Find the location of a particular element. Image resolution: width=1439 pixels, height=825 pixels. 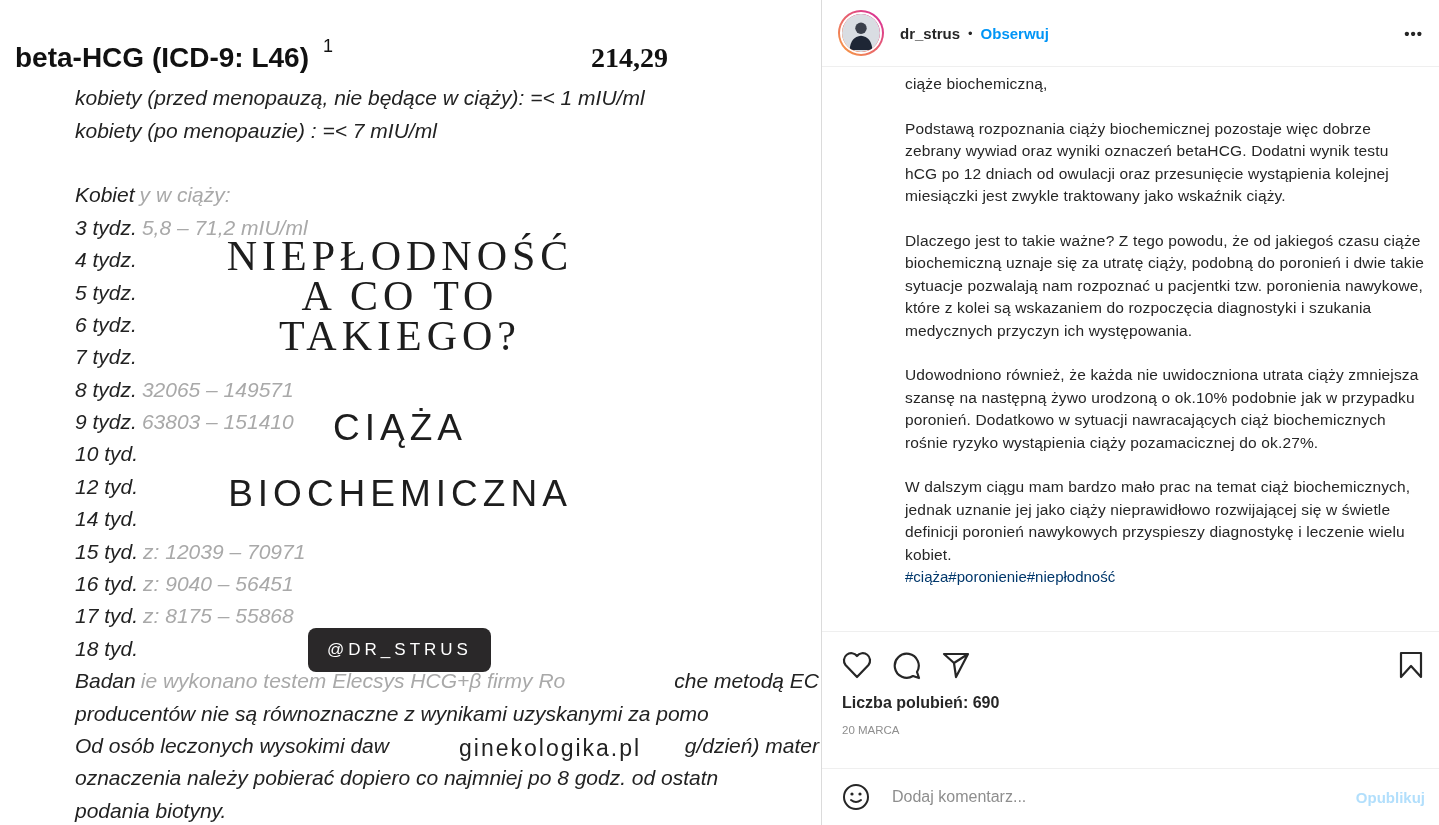

overlay-subtitle: CIĄŻA is located at coordinates (400, 428).